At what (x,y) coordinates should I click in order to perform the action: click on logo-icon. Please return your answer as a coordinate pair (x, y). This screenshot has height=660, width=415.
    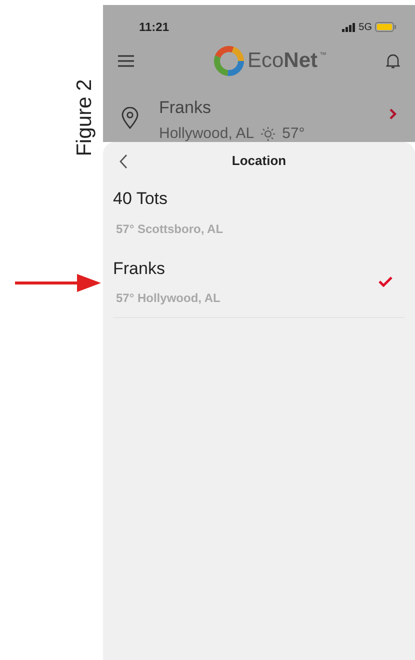
    Looking at the image, I should click on (229, 61).